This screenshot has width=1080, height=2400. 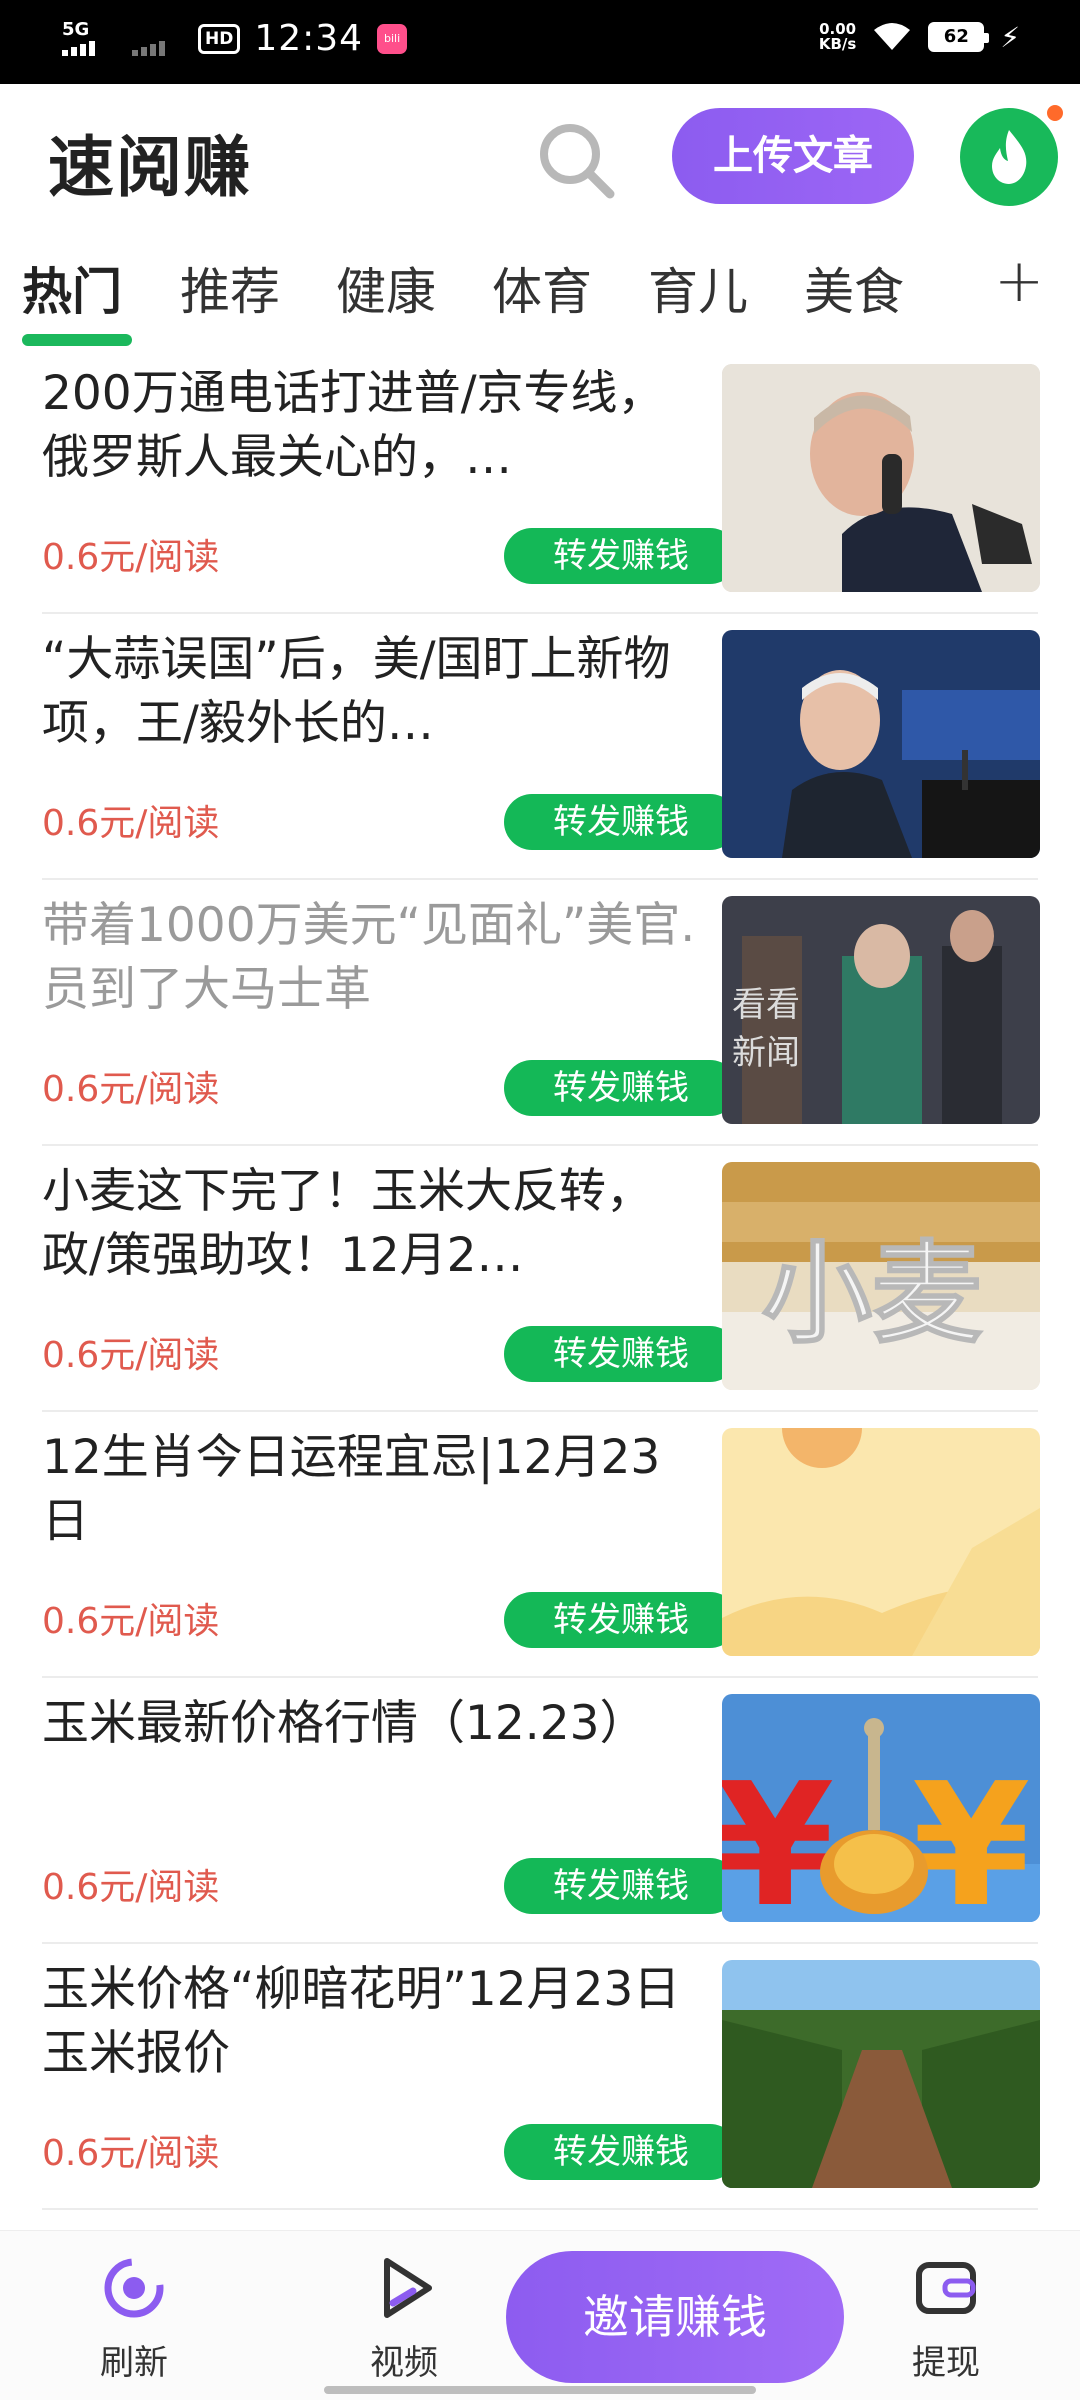 What do you see at coordinates (540, 42) in the screenshot?
I see `status-bar: 5G HD 12:34 bili 0.00 KB/s 62 ⚡` at bounding box center [540, 42].